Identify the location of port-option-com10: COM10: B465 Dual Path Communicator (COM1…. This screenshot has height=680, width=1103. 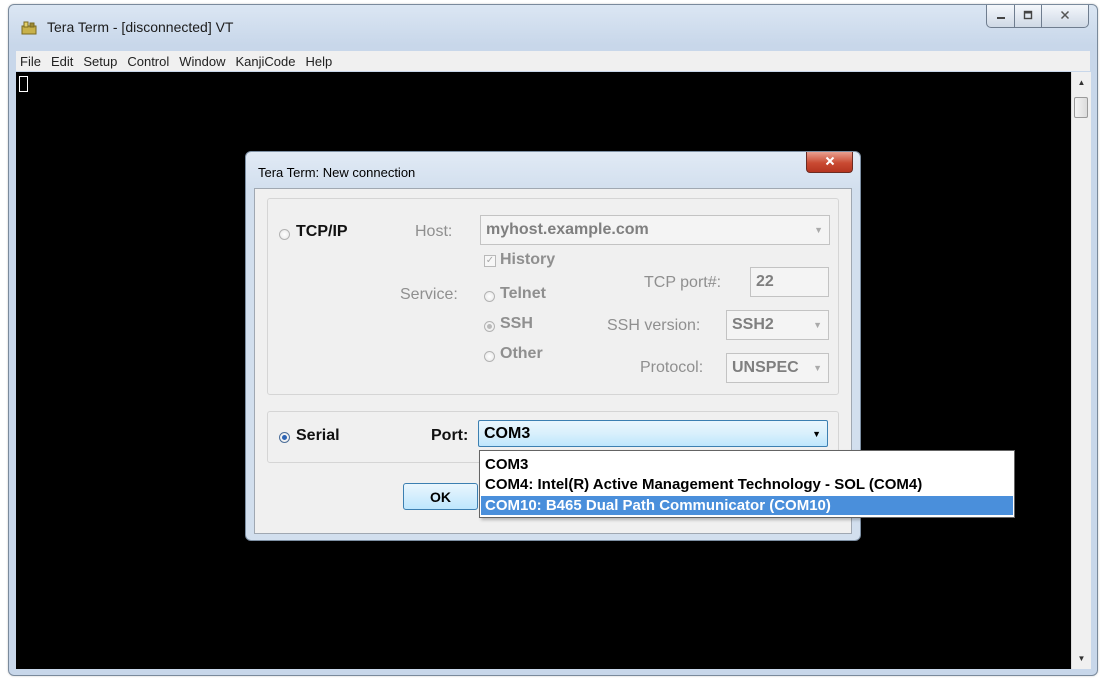
(747, 505).